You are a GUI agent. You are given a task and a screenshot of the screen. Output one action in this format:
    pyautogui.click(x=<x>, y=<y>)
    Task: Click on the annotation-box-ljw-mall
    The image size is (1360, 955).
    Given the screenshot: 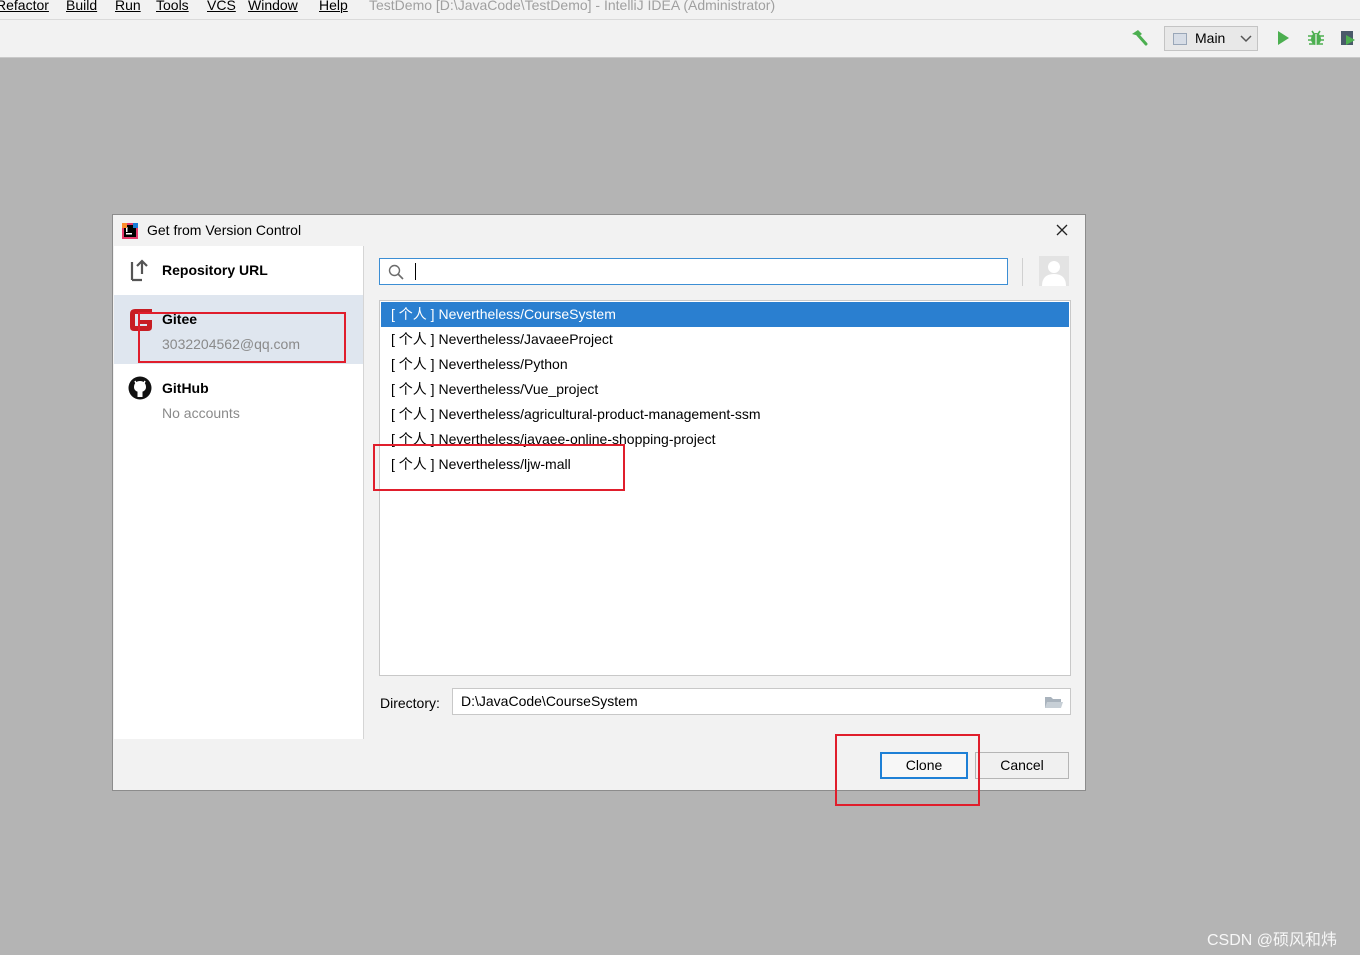 What is the action you would take?
    pyautogui.click(x=499, y=467)
    